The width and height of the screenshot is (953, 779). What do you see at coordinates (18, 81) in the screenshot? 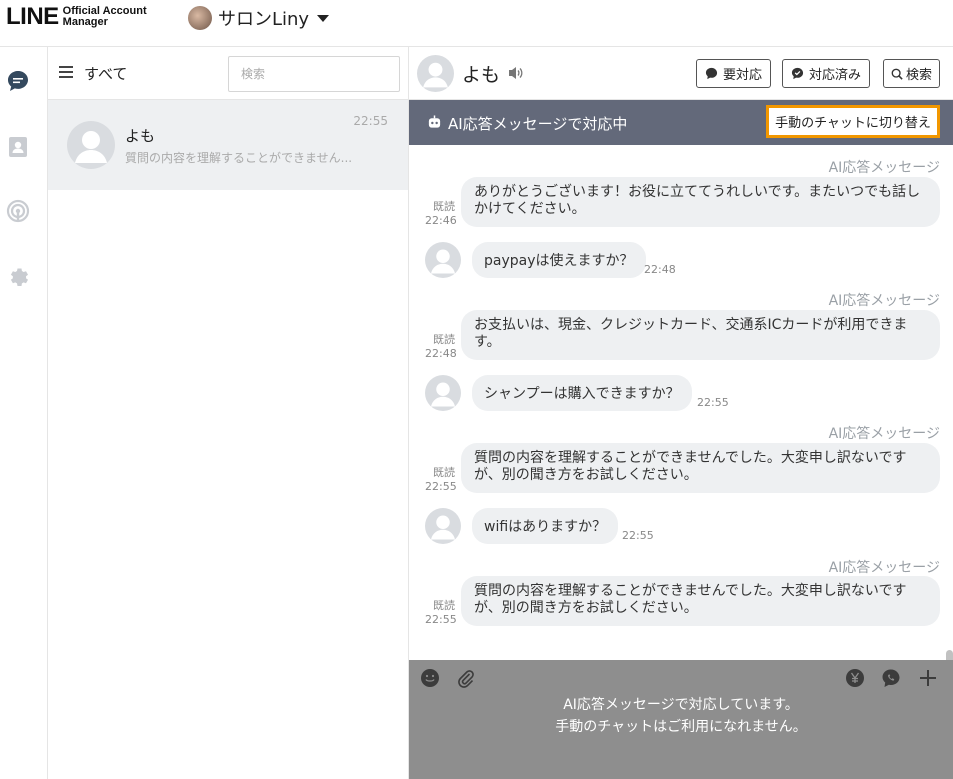
I see `chat-icon` at bounding box center [18, 81].